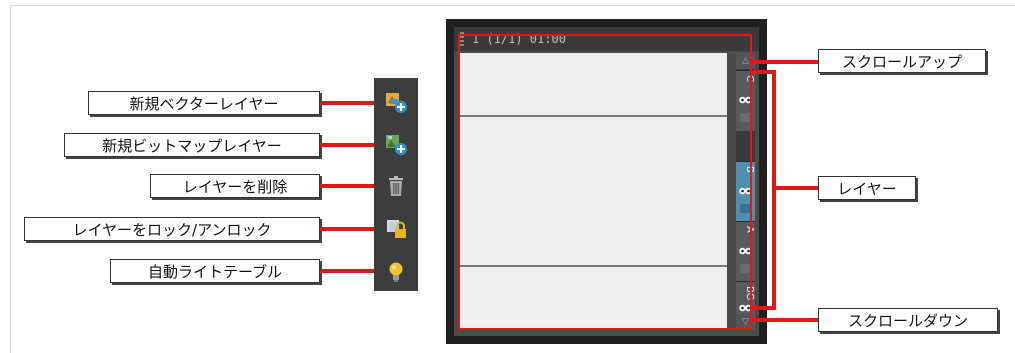  I want to click on callout-new-vector-layer: 新規ベクターレイヤー, so click(204, 103).